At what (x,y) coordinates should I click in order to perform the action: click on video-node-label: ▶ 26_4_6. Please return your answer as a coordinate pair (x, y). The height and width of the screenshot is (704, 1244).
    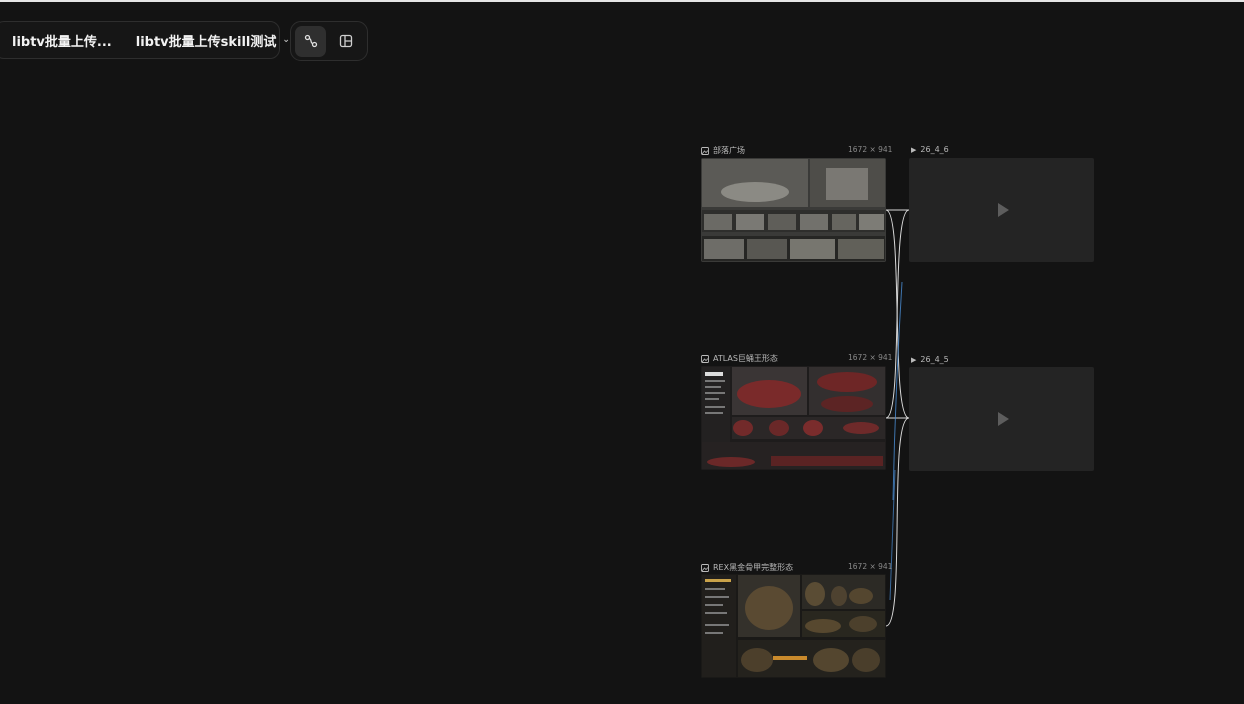
    Looking at the image, I should click on (930, 149).